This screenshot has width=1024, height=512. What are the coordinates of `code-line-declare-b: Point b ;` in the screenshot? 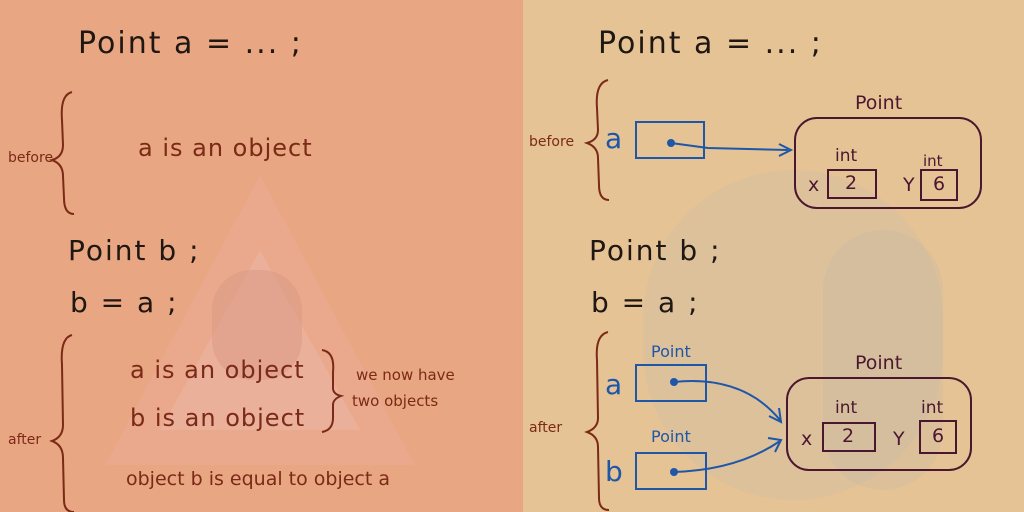 It's located at (134, 250).